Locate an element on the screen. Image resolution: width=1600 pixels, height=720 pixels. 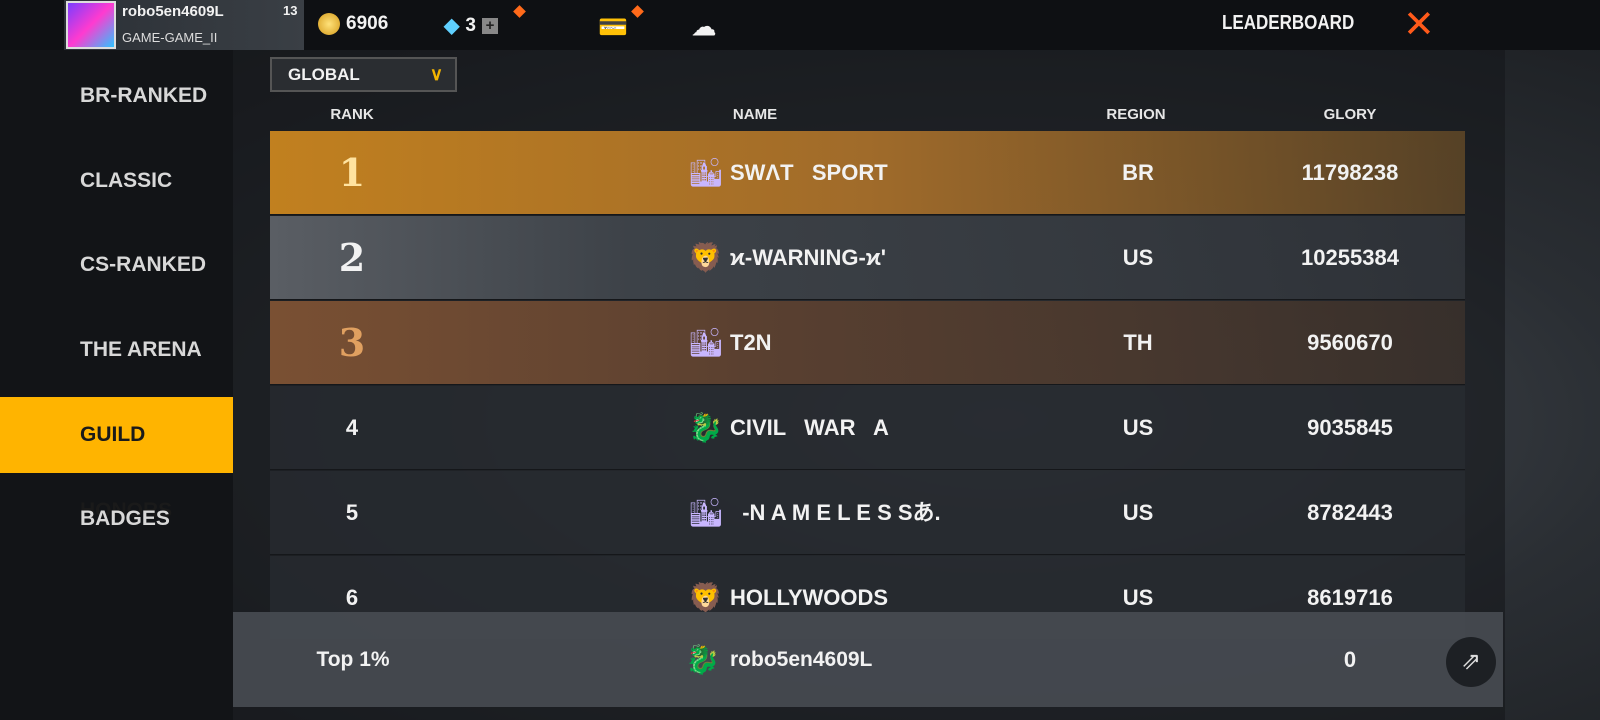
region-dropdown: GLOBAL ∨ is located at coordinates (363, 74).